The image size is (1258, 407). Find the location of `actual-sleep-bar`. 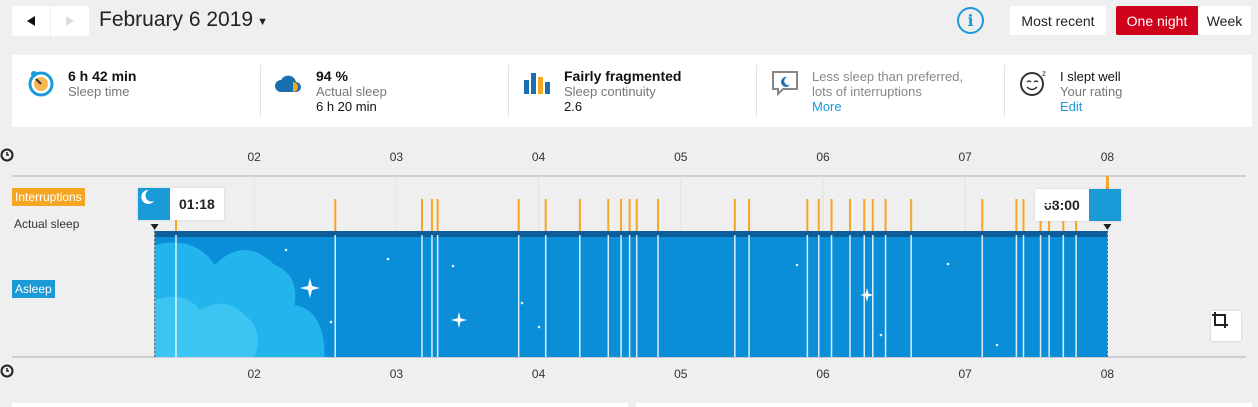

actual-sleep-bar is located at coordinates (631, 234).